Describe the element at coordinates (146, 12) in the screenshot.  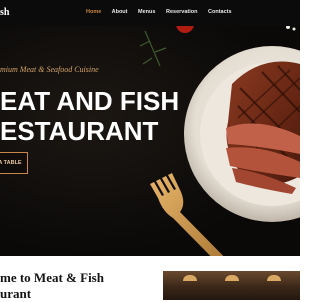
I see `nav-menus: Menus` at that location.